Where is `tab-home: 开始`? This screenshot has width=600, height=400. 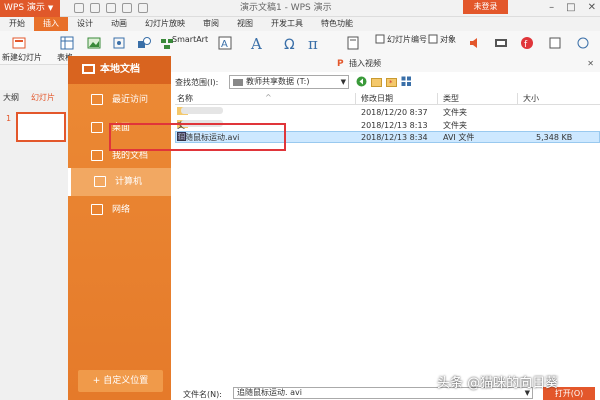 tab-home: 开始 is located at coordinates (17, 24).